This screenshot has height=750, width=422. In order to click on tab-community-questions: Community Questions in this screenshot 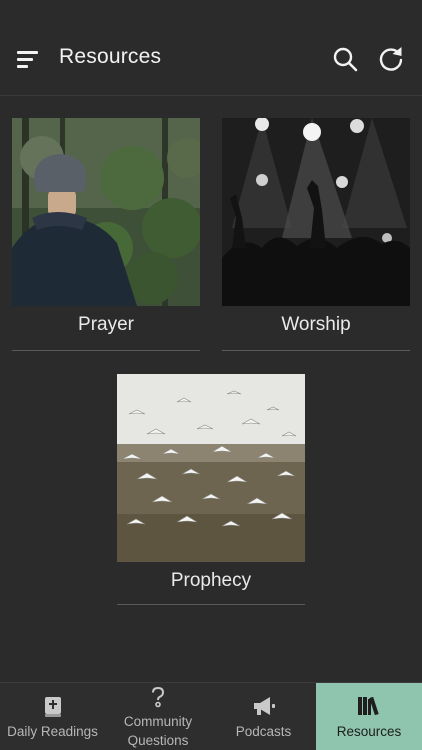, I will do `click(158, 716)`.